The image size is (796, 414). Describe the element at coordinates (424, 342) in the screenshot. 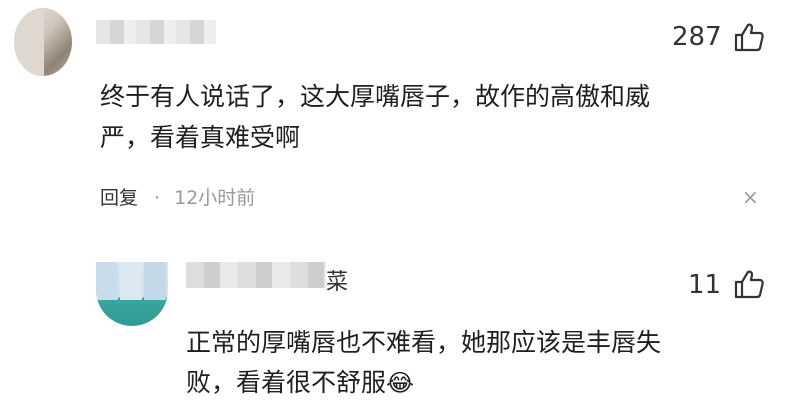

I see `reply-text-line-1: 正常的厚嘴唇也不难看，她那应该是丰唇失` at that location.